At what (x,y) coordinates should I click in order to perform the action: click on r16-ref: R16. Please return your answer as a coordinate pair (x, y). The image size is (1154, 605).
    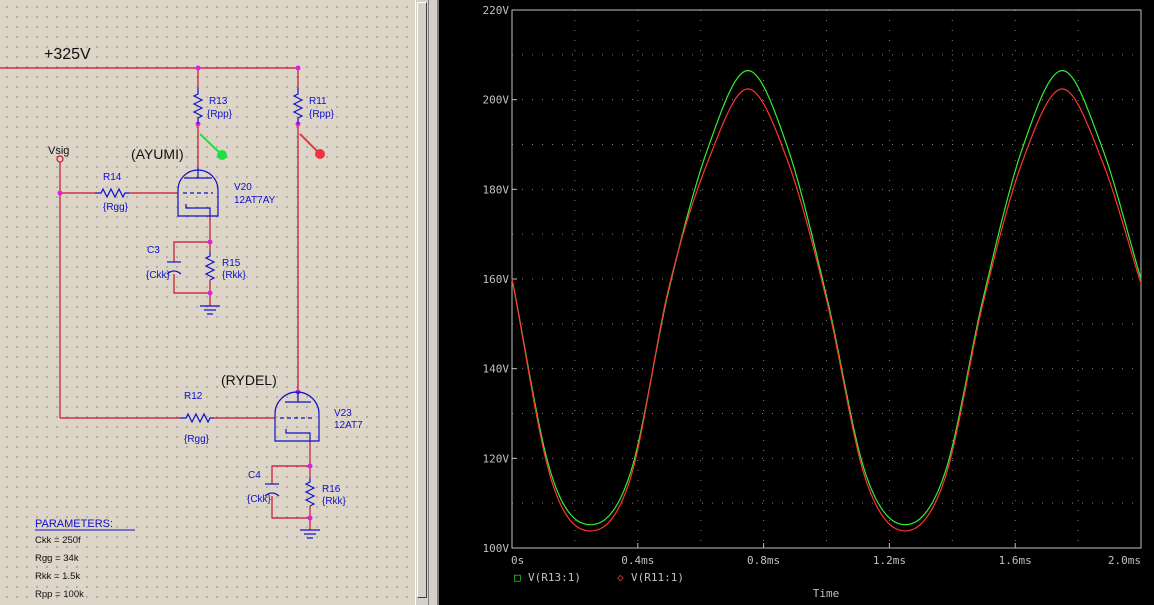
    Looking at the image, I should click on (331, 489).